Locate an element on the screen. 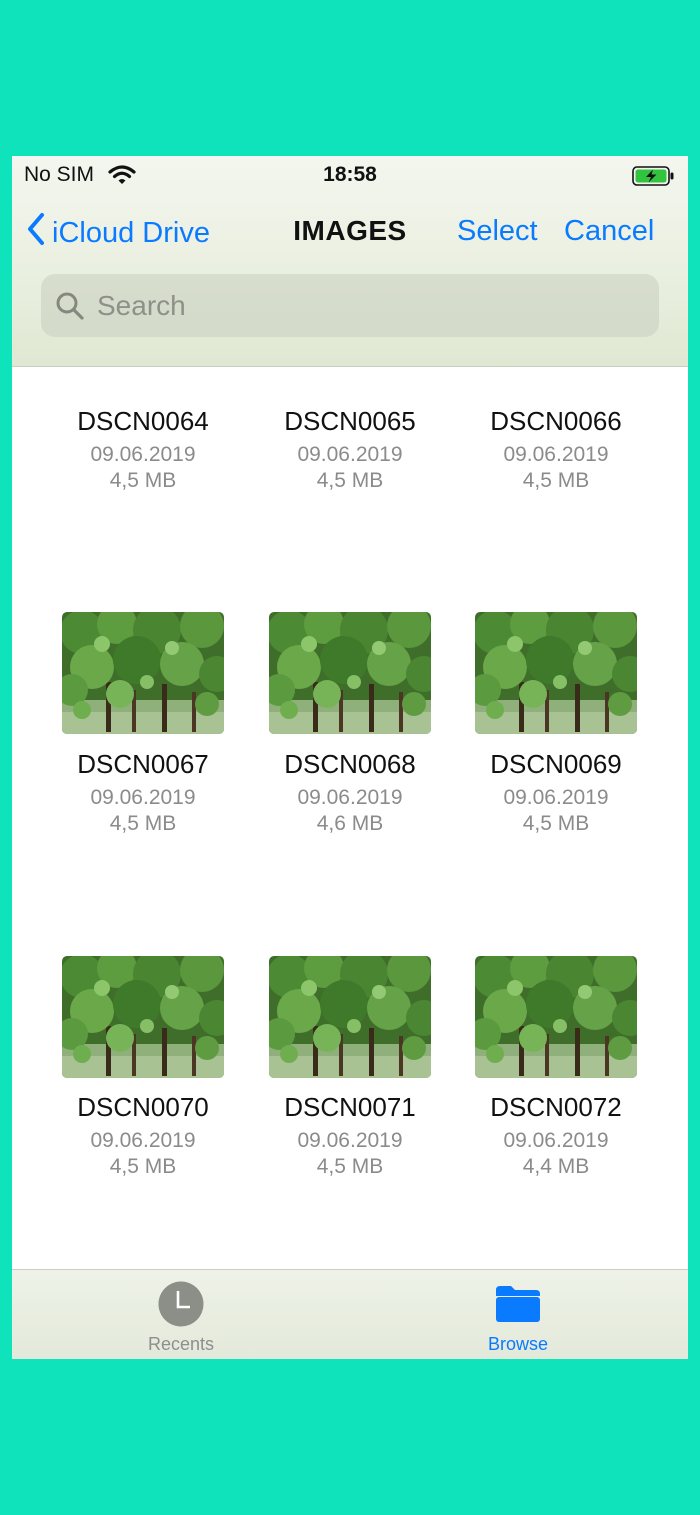 The width and height of the screenshot is (700, 1515). file-name: DSCN0064 is located at coordinates (143, 421).